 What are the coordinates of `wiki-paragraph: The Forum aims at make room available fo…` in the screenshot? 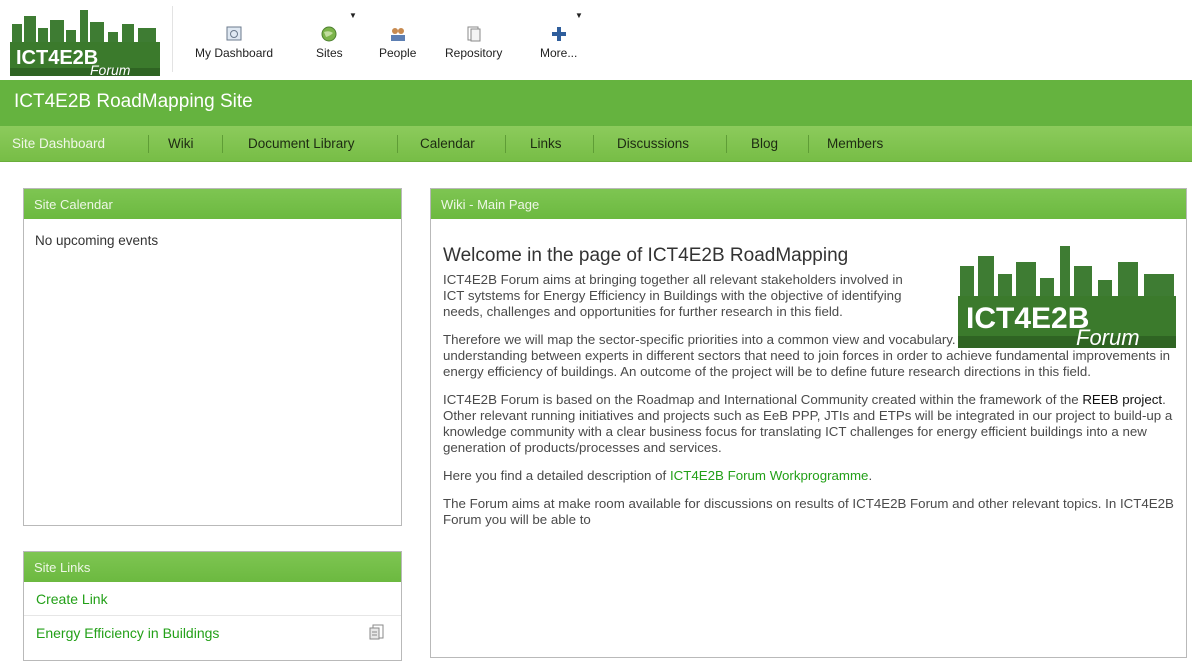 It's located at (808, 511).